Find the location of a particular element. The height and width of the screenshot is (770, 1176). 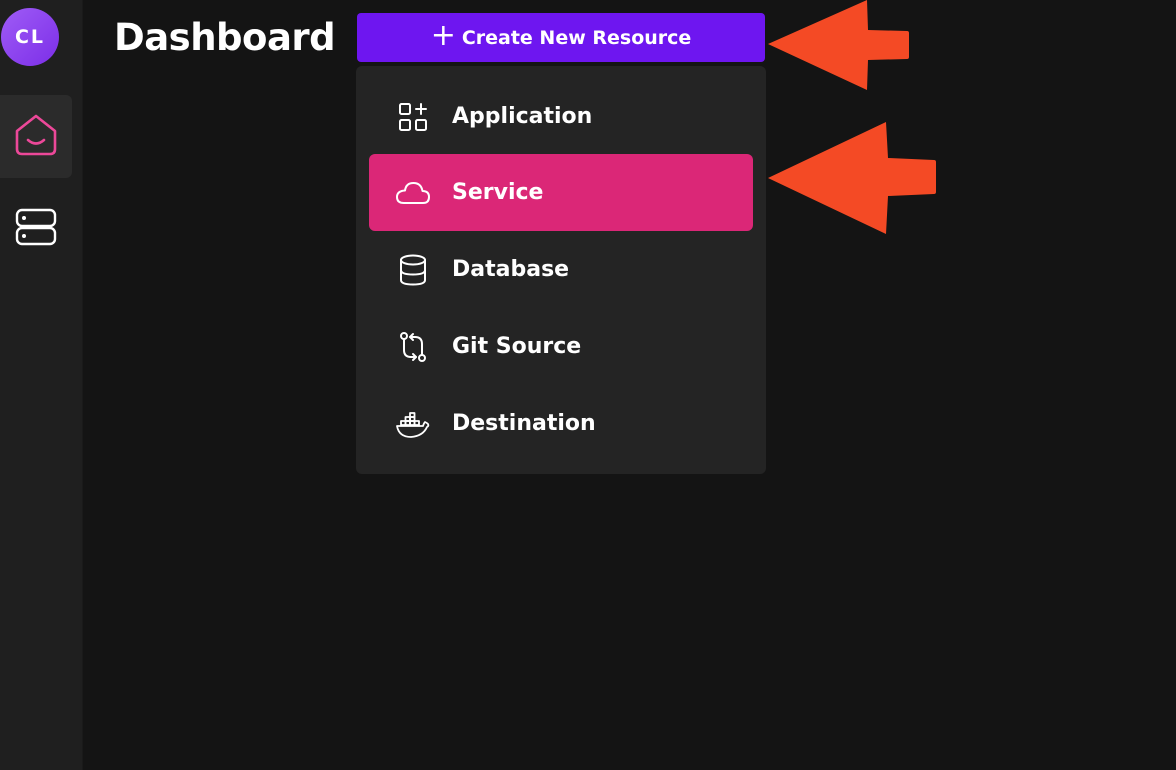

home-icon is located at coordinates (36, 137).